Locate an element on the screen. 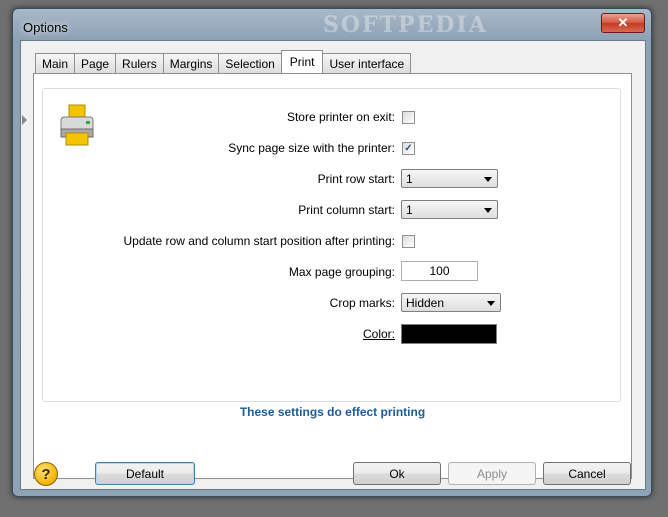 This screenshot has width=668, height=517. tab-user-interface: User interface is located at coordinates (367, 63).